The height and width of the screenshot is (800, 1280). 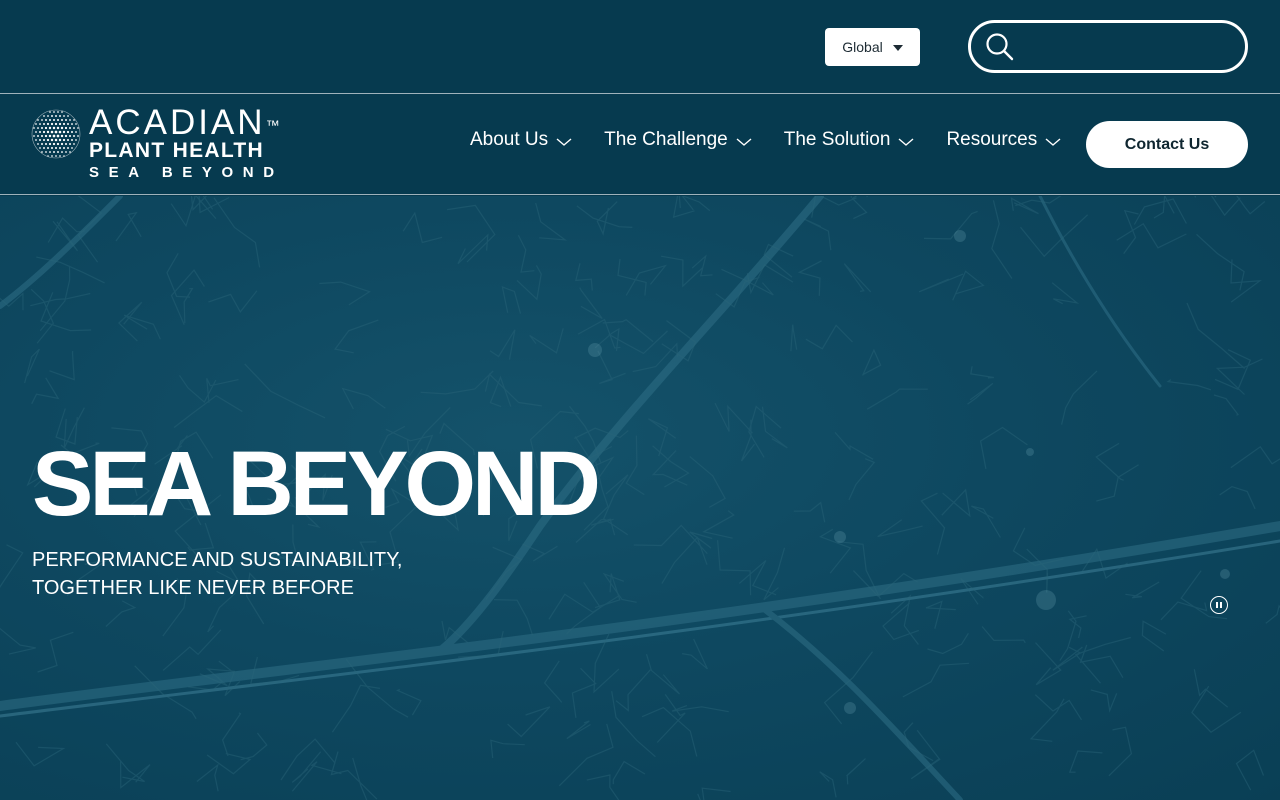 What do you see at coordinates (640, 47) in the screenshot?
I see `utility-bar: Global` at bounding box center [640, 47].